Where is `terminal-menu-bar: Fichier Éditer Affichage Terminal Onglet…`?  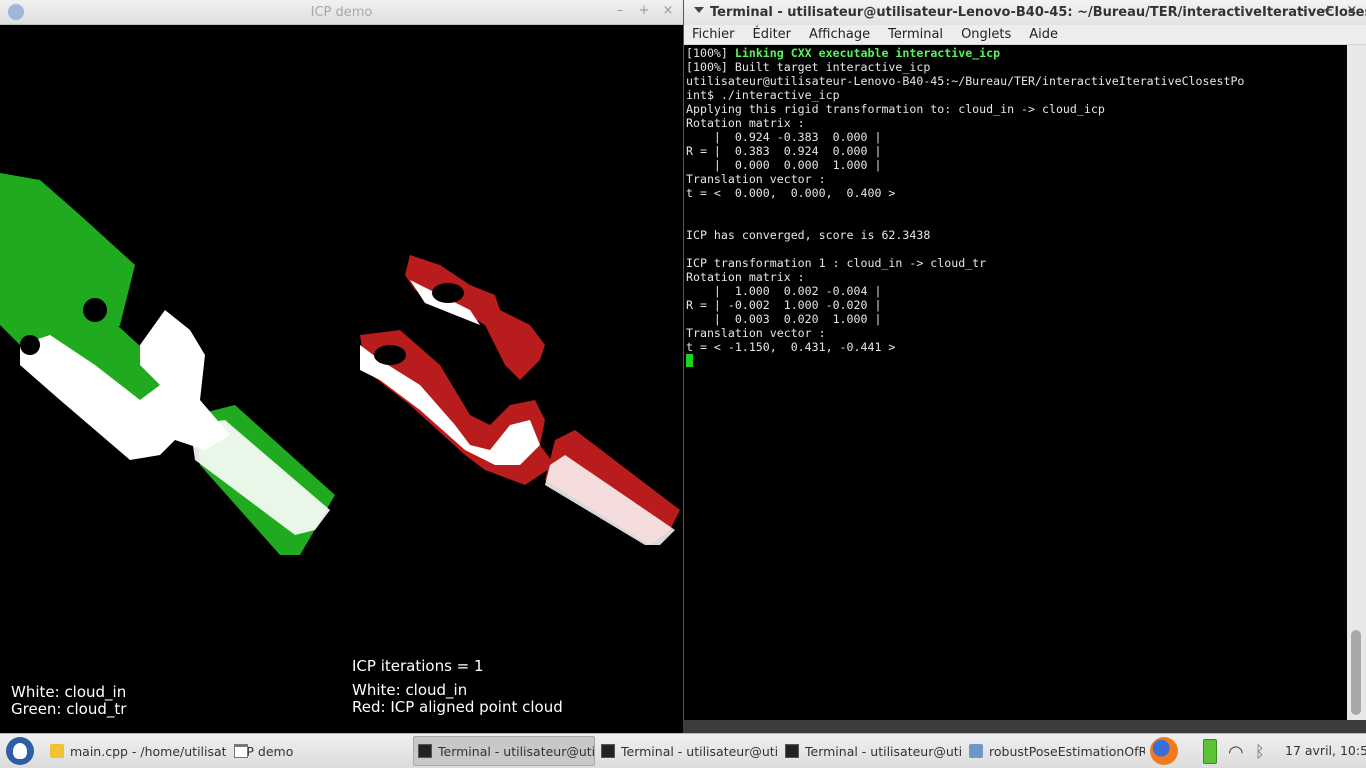
terminal-menu-bar: Fichier Éditer Affichage Terminal Onglet… is located at coordinates (1025, 35).